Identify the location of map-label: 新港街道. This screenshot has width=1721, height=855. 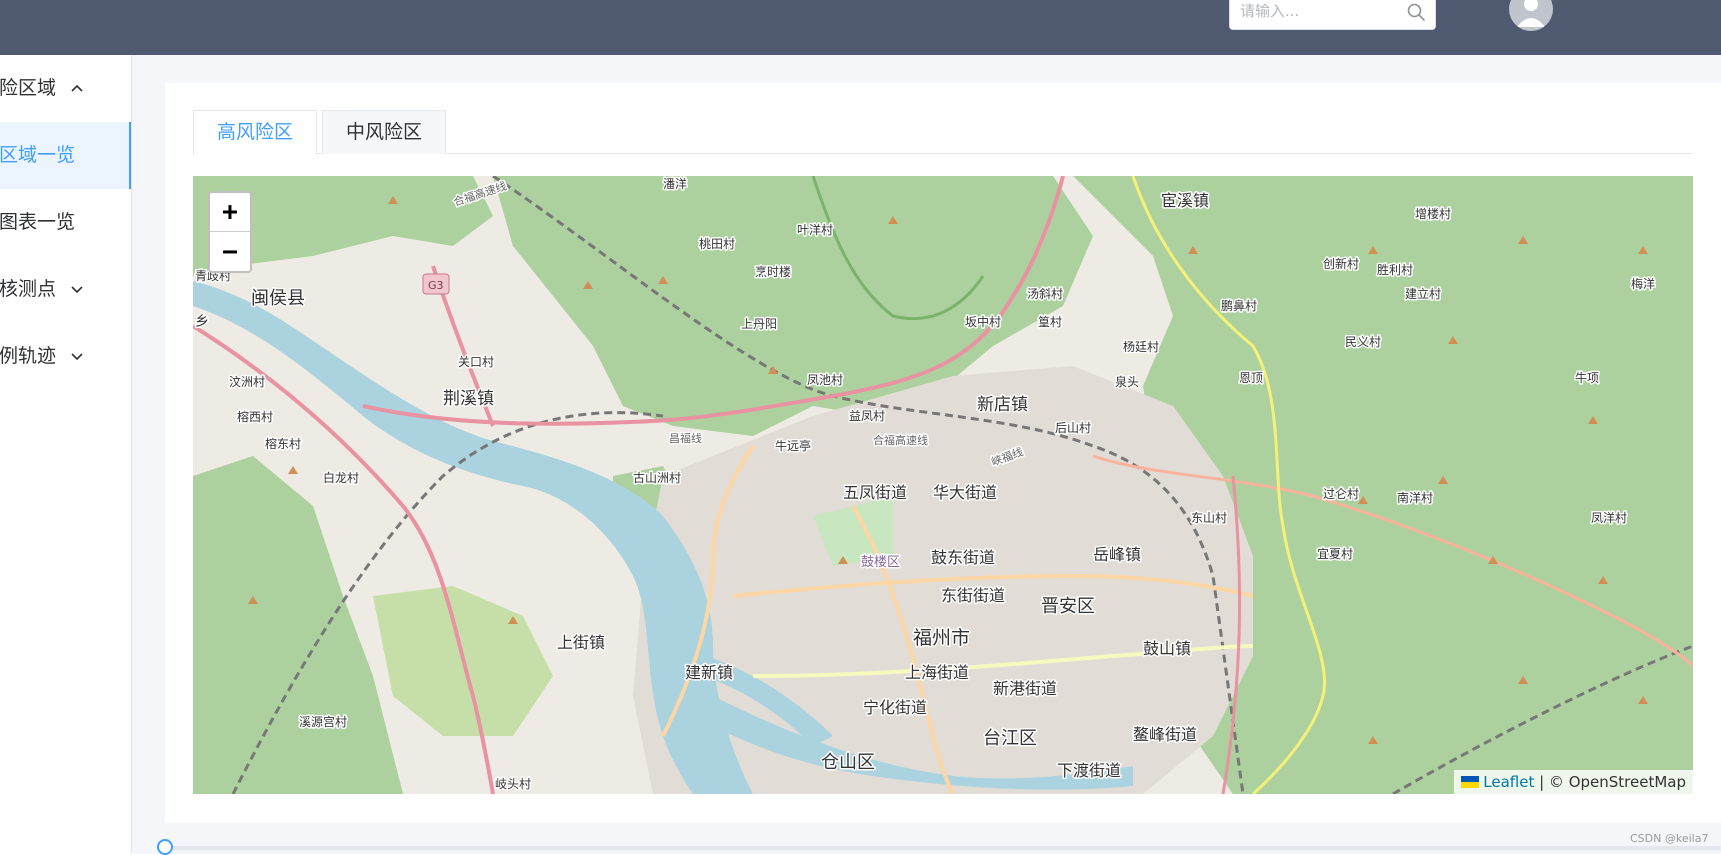
(1025, 688).